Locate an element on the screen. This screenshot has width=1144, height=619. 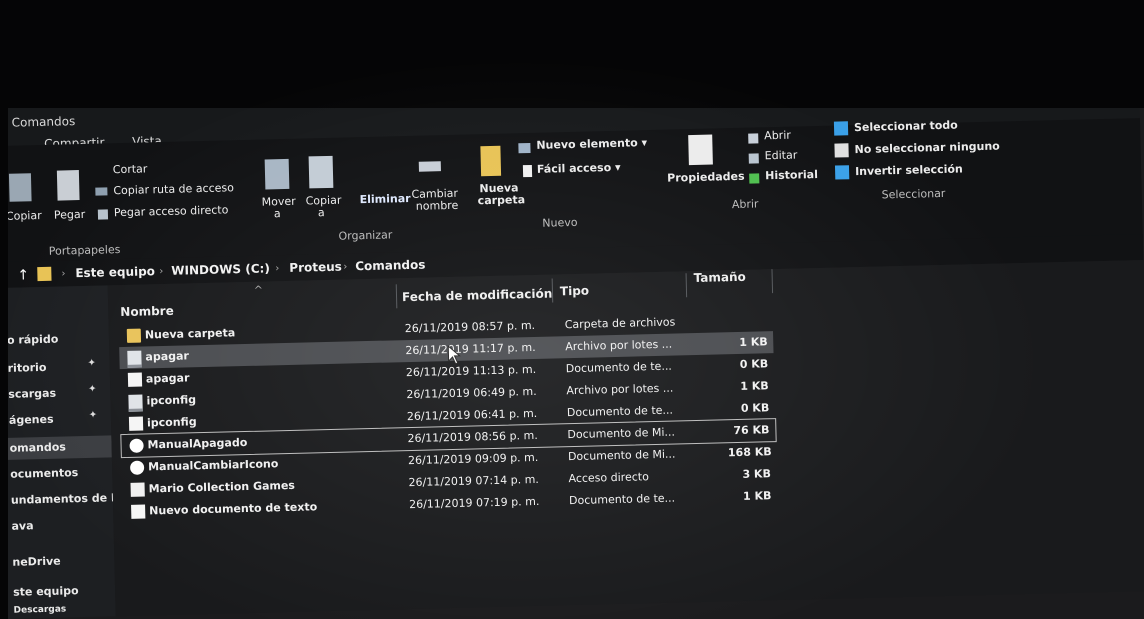
paste-shortcut-icon is located at coordinates (103, 214).